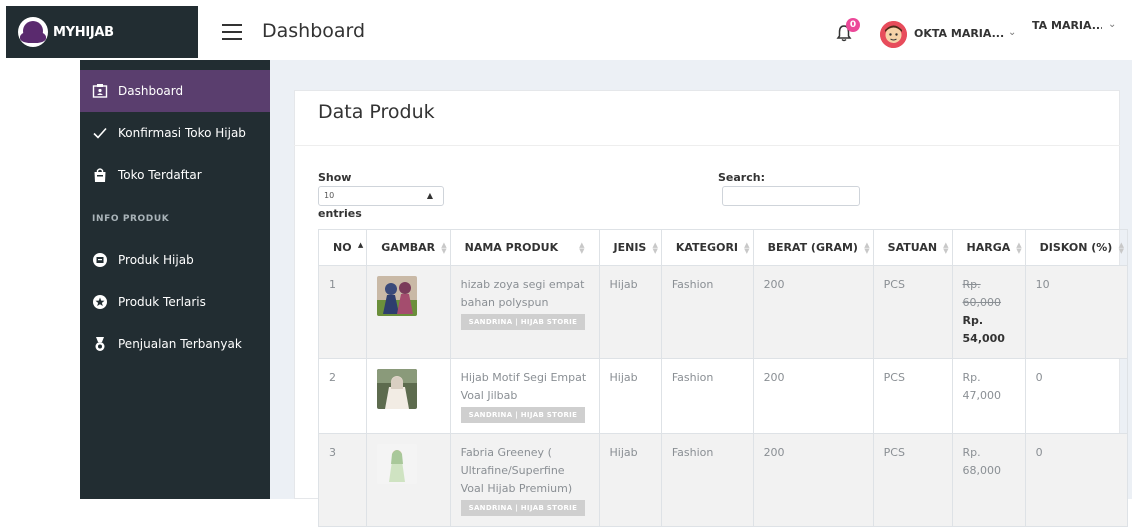  I want to click on sidebar-item-dashboard: Dashboard, so click(175, 91).